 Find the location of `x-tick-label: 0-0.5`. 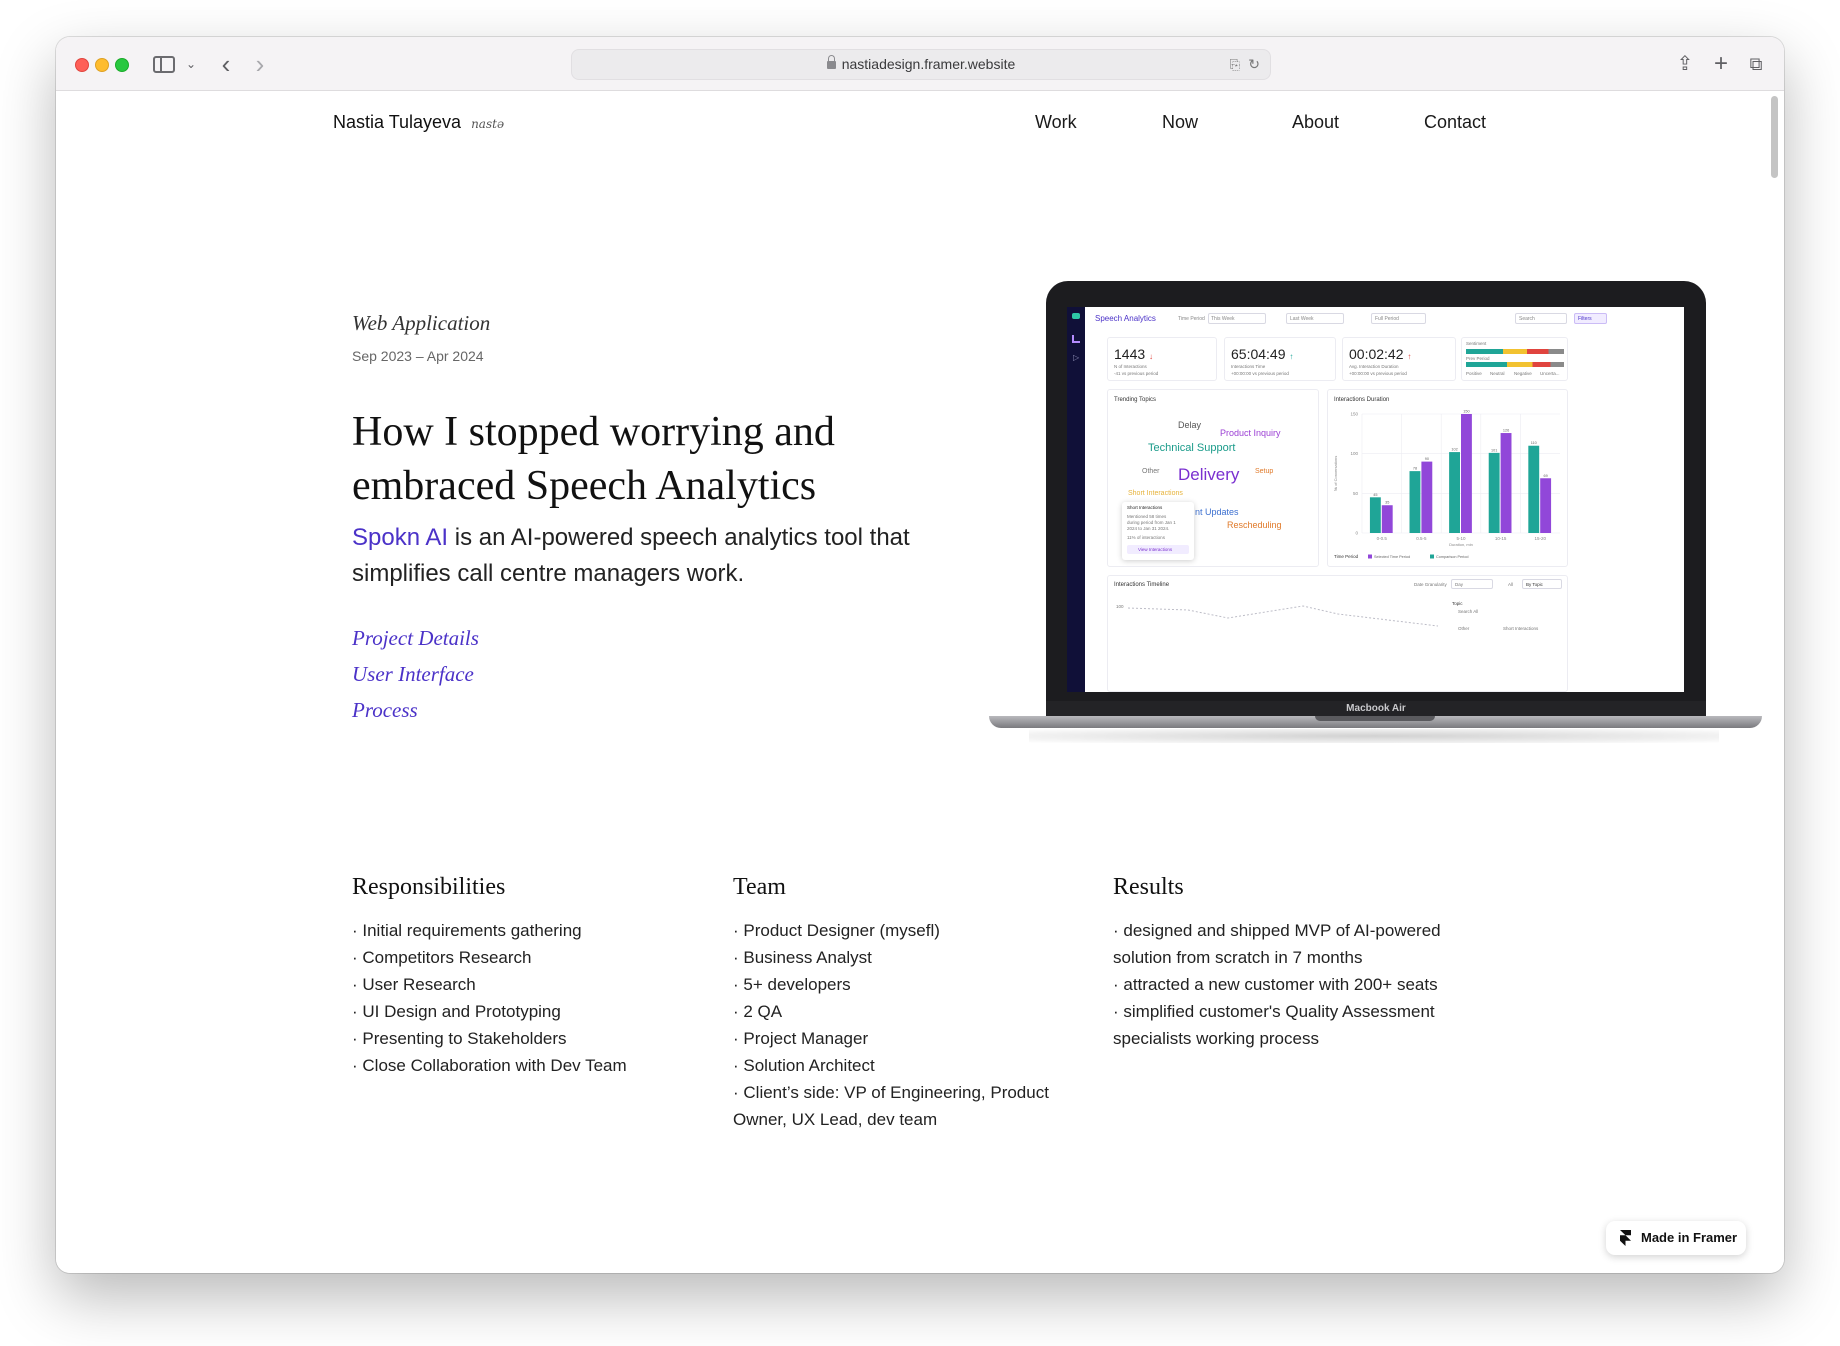

x-tick-label: 0-0.5 is located at coordinates (1382, 538).